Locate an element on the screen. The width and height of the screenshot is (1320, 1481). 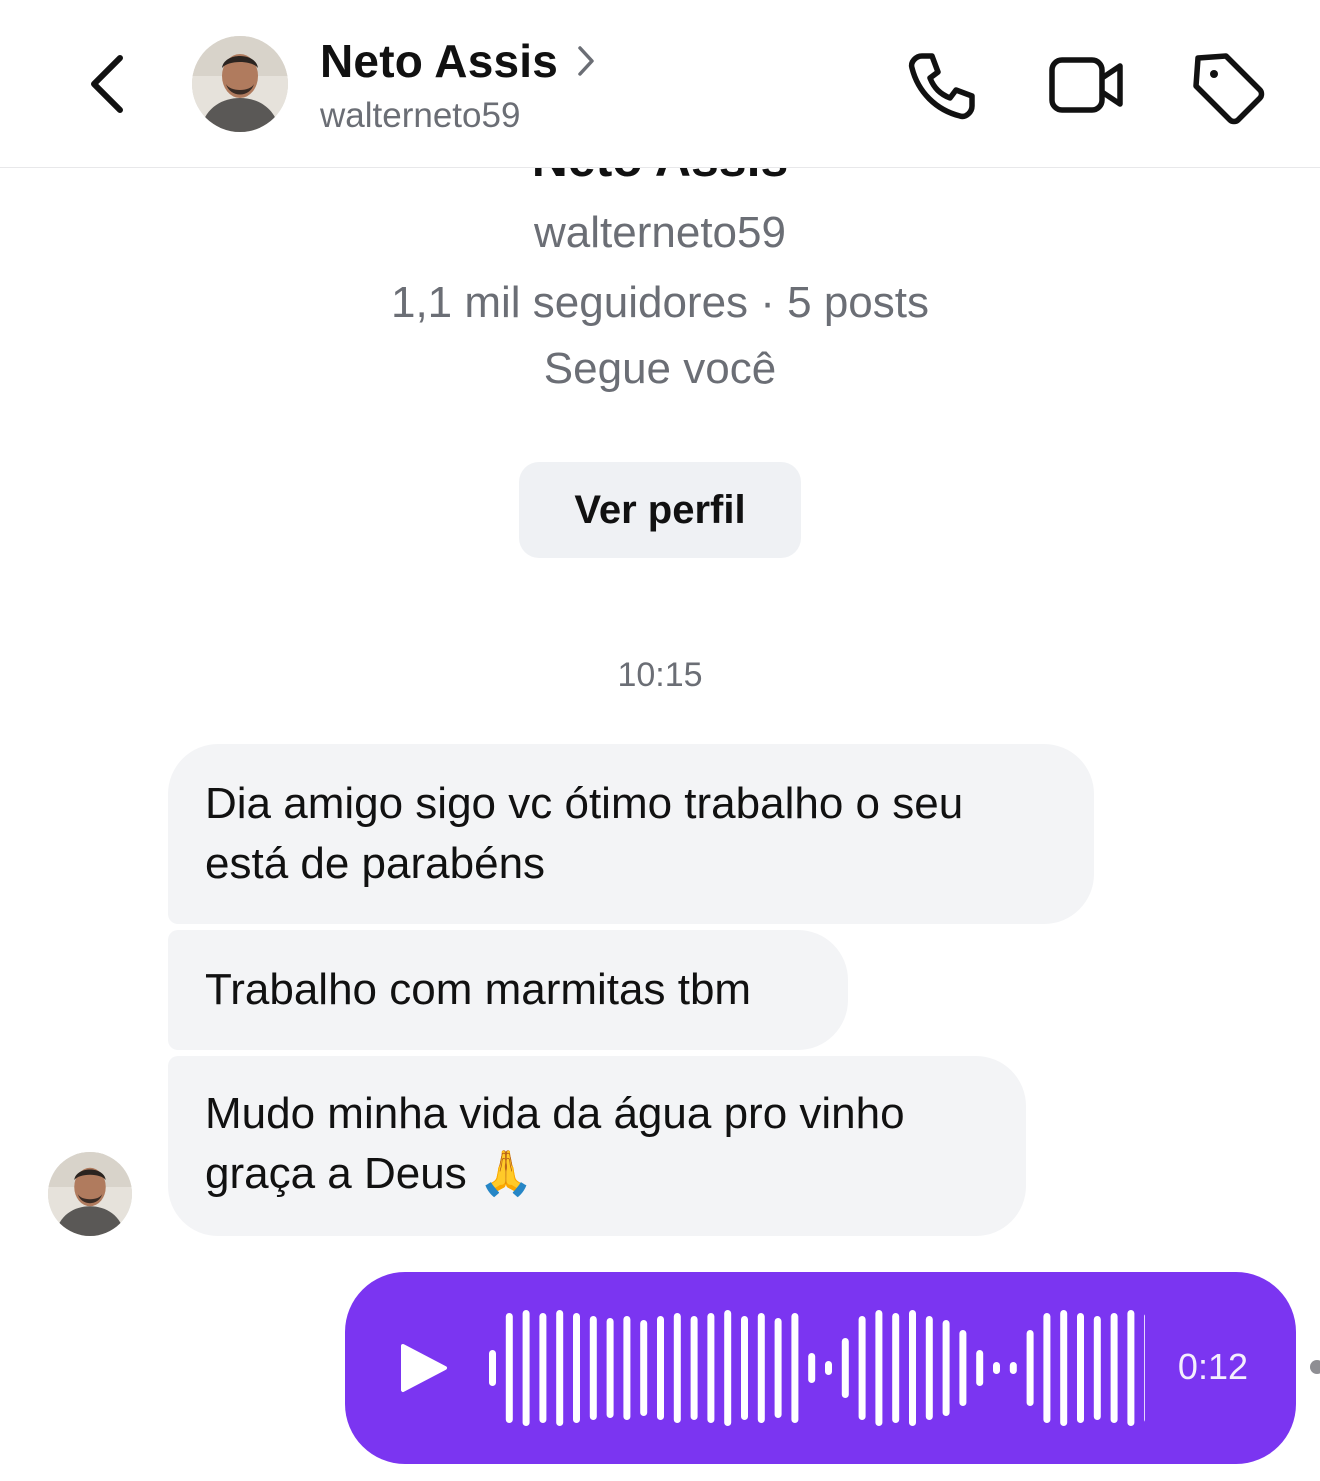
profile-name: Neto Assis is located at coordinates (660, 175).